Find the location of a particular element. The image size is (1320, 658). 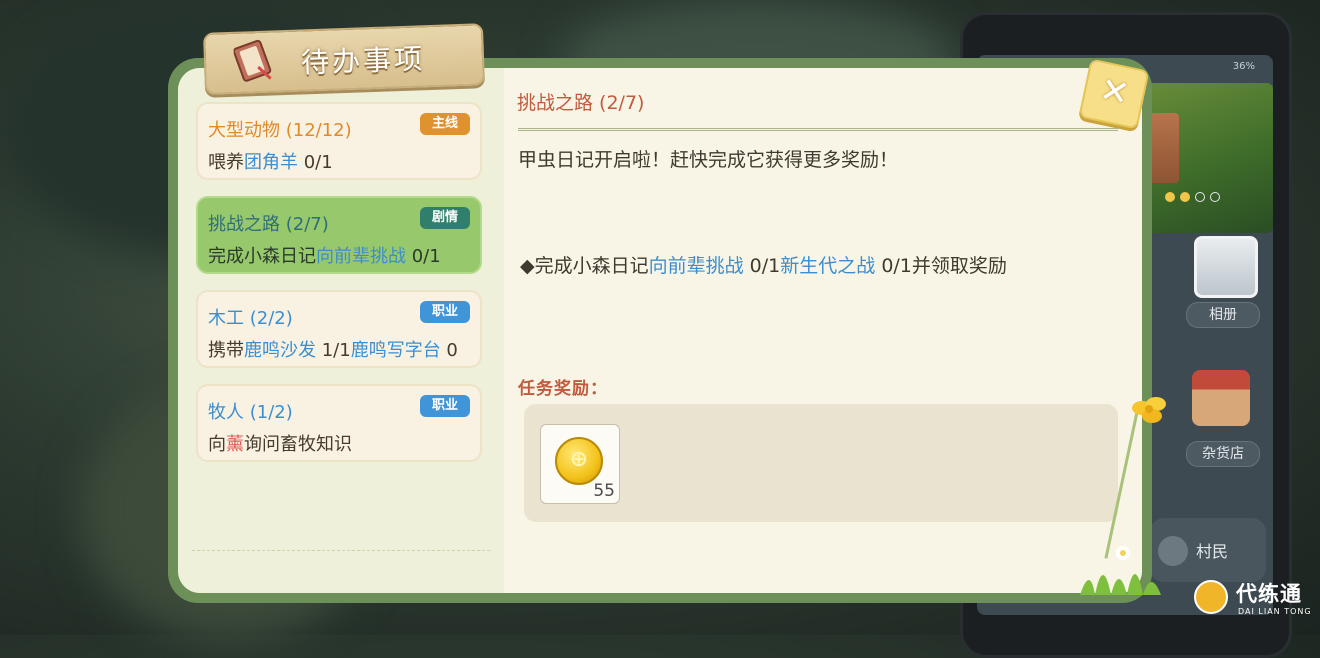

text-segment: 0 is located at coordinates (449, 350).